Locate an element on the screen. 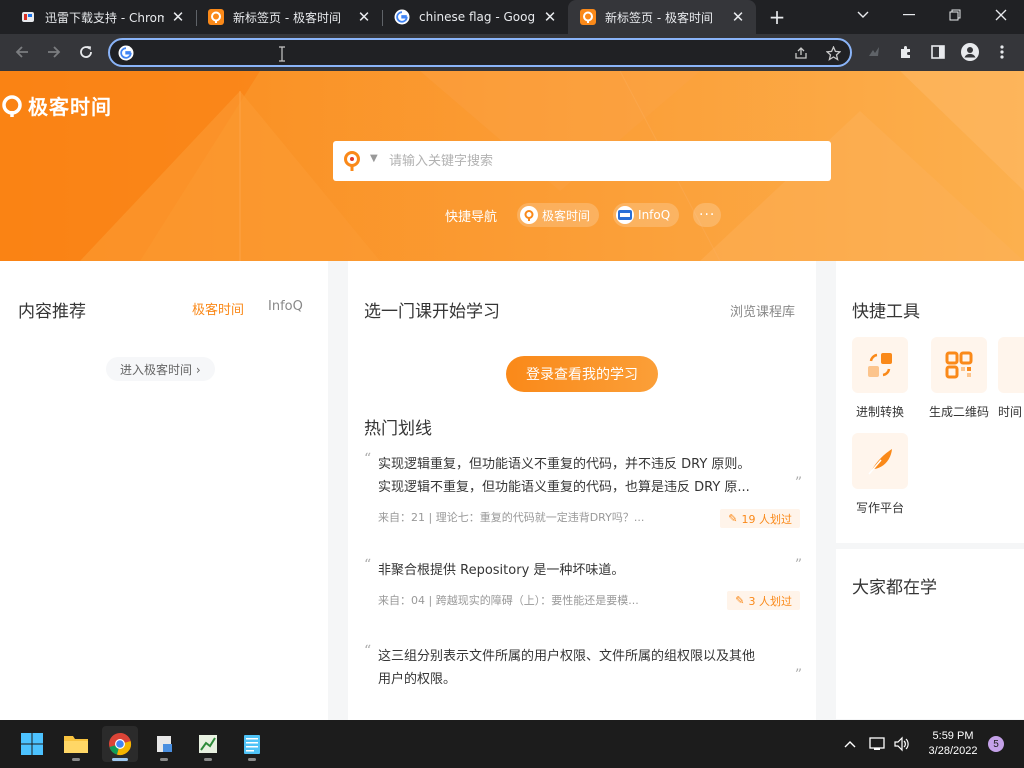 The image size is (1024, 768). menu-button is located at coordinates (1002, 52).